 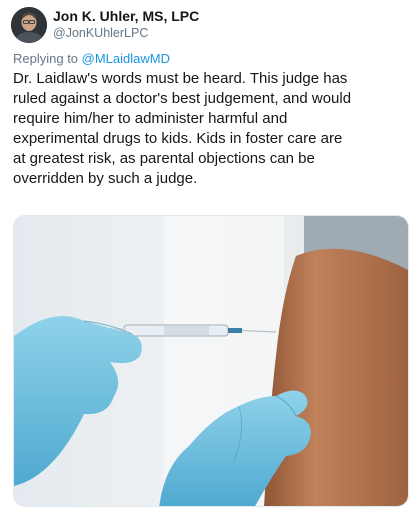 I want to click on avatar-icon, so click(x=29, y=25).